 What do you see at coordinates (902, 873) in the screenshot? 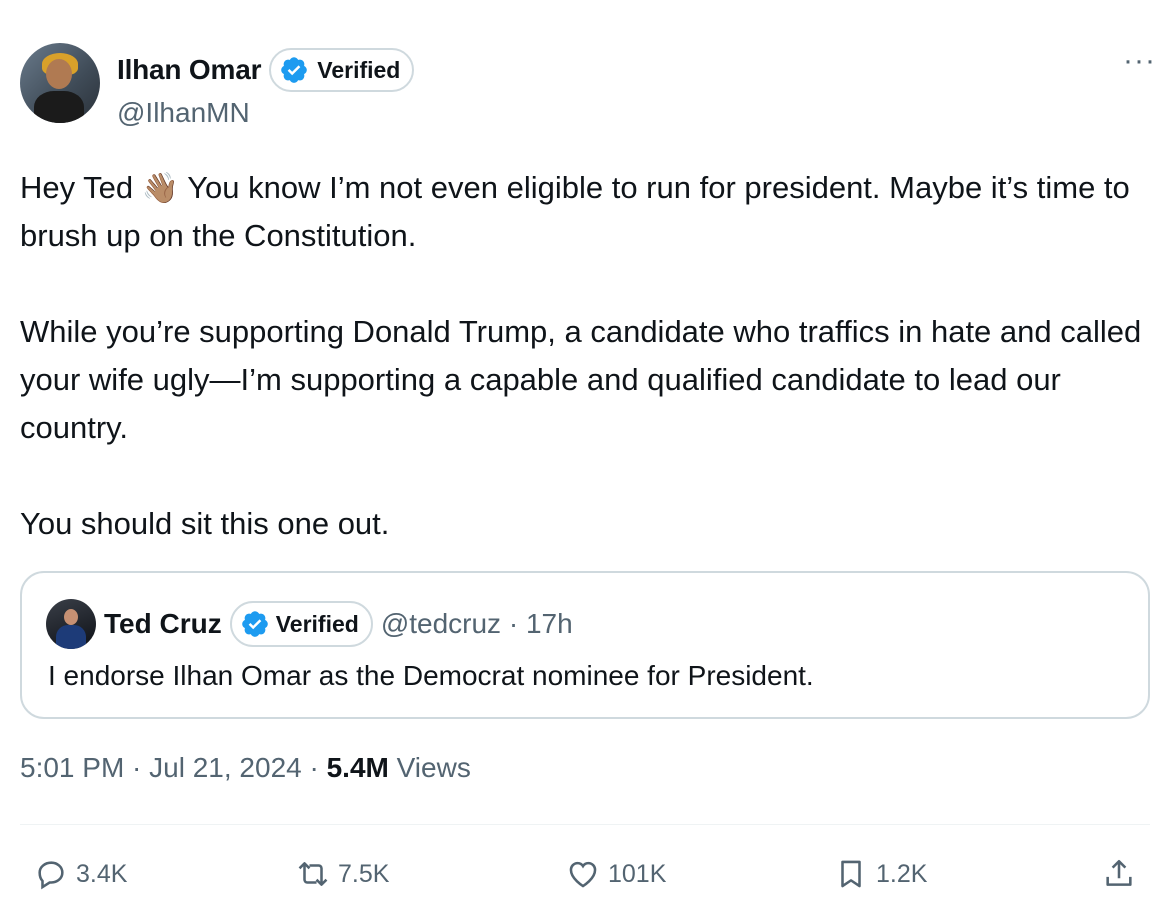
I see `bookmark-count: 1.2K` at bounding box center [902, 873].